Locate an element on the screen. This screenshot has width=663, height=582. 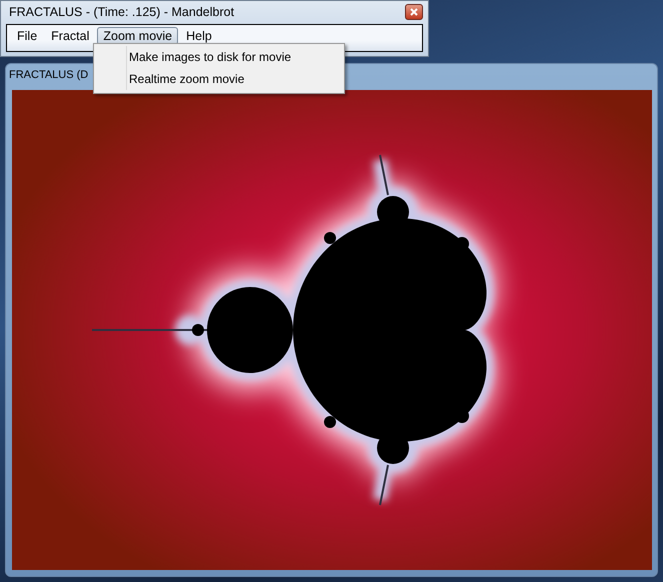
close-button is located at coordinates (414, 12).